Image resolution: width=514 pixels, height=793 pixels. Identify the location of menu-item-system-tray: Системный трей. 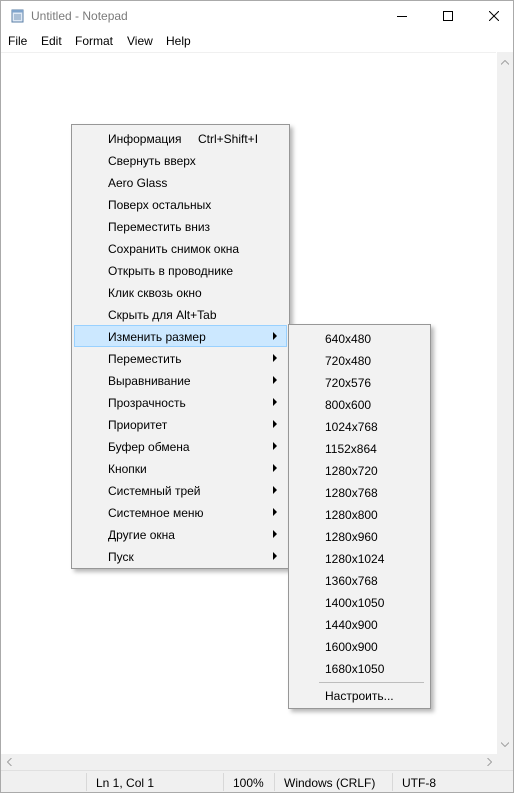
(180, 490).